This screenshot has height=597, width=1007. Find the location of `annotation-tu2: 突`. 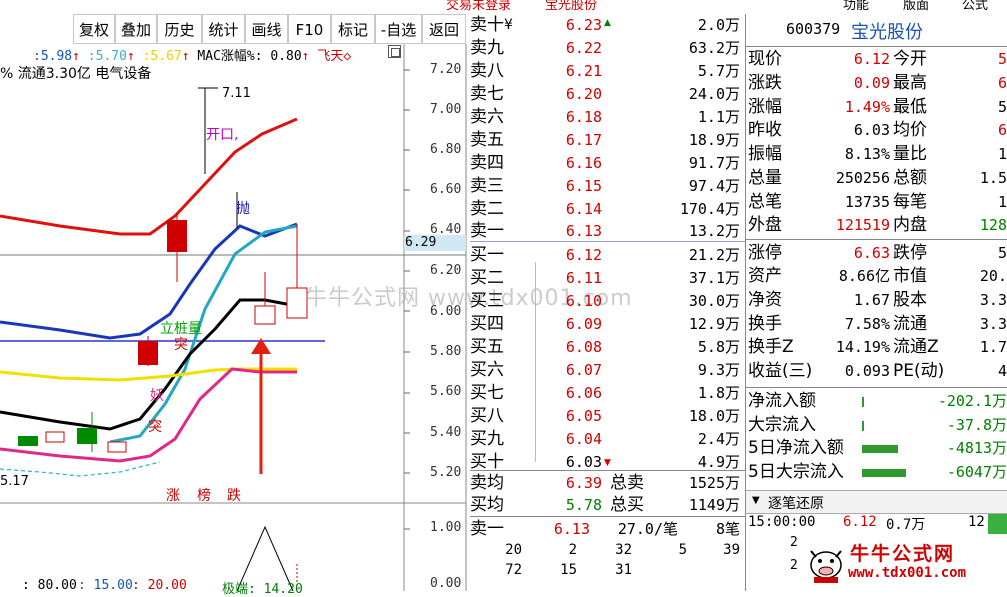

annotation-tu2: 突 is located at coordinates (155, 427).